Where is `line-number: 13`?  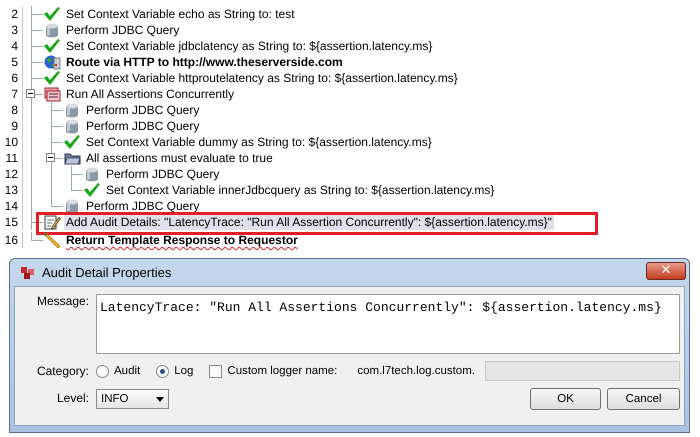 line-number: 13 is located at coordinates (11, 190).